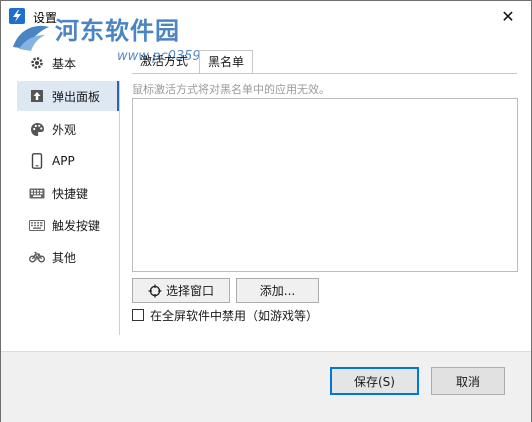  Describe the element at coordinates (76, 225) in the screenshot. I see `sidebar-item-label: 触发按键` at that location.